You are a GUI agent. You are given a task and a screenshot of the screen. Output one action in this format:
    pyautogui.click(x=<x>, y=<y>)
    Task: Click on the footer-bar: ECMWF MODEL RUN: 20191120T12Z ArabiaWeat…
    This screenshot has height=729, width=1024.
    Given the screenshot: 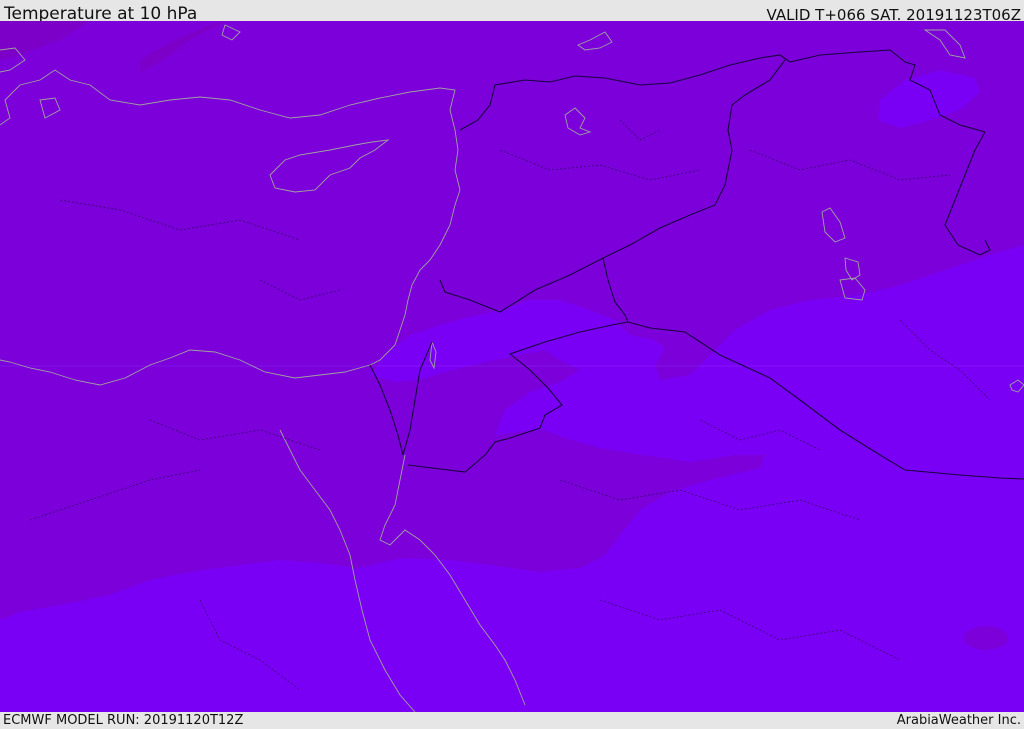 What is the action you would take?
    pyautogui.click(x=512, y=720)
    